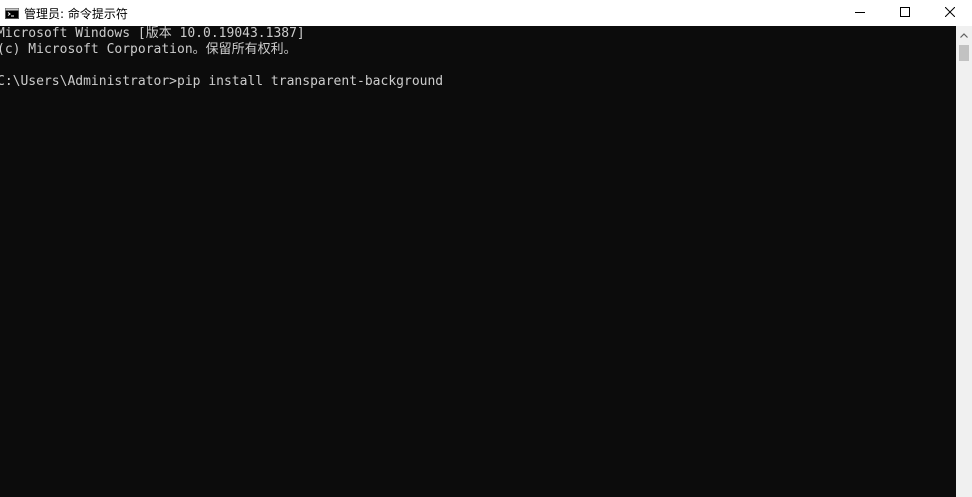 The image size is (972, 497). I want to click on maximize-icon, so click(904, 13).